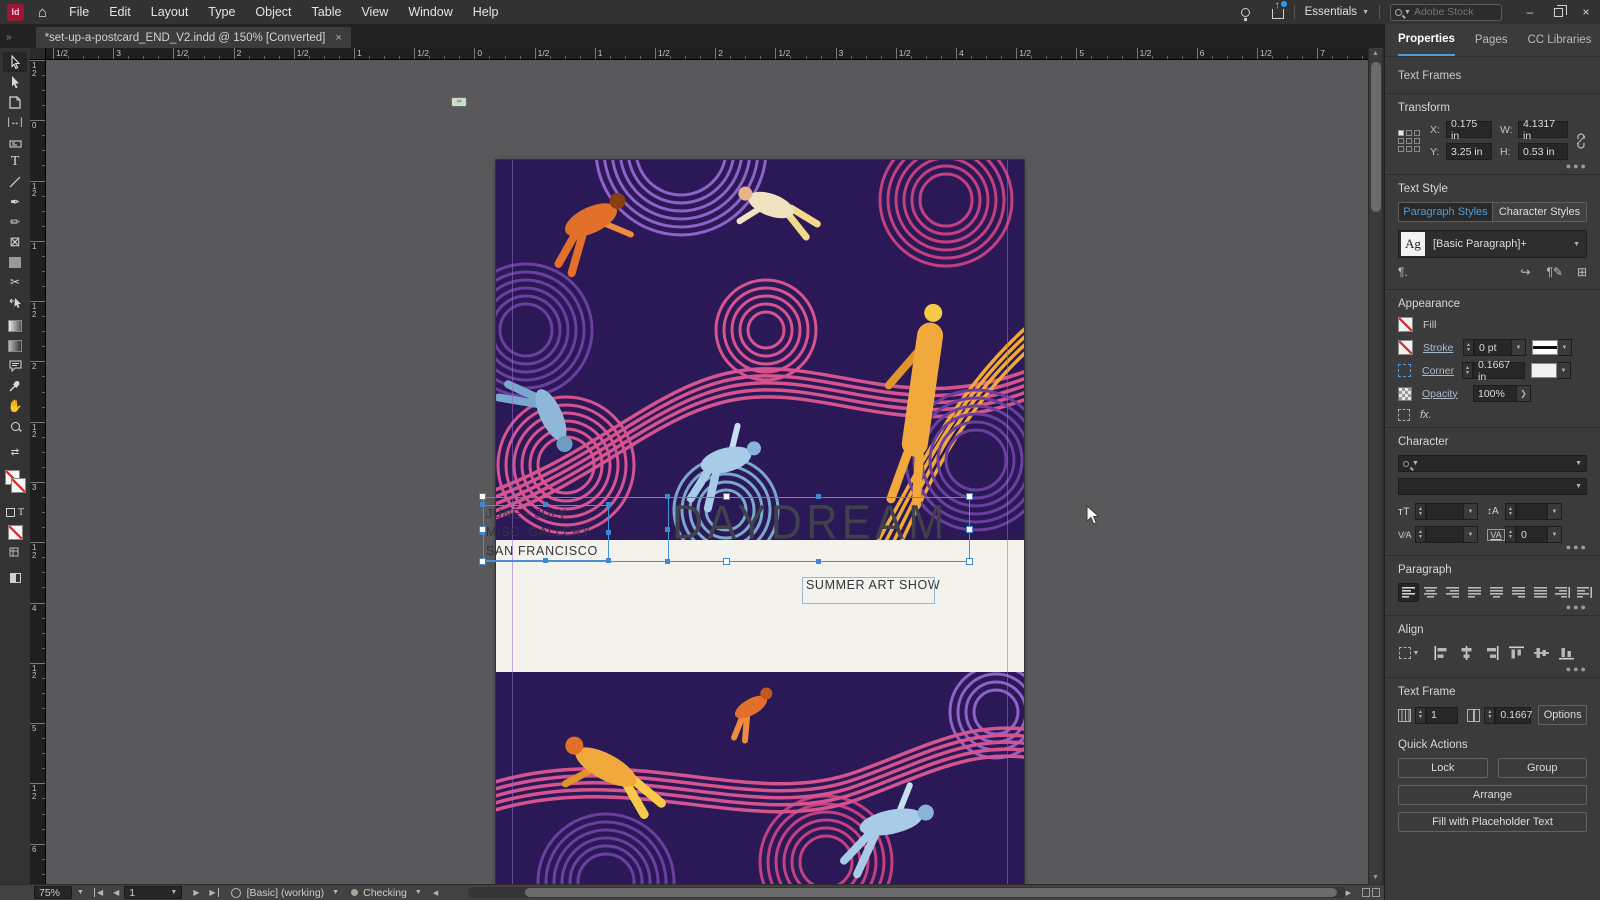 The width and height of the screenshot is (1600, 900). I want to click on arrange-button: Arrange, so click(1492, 795).